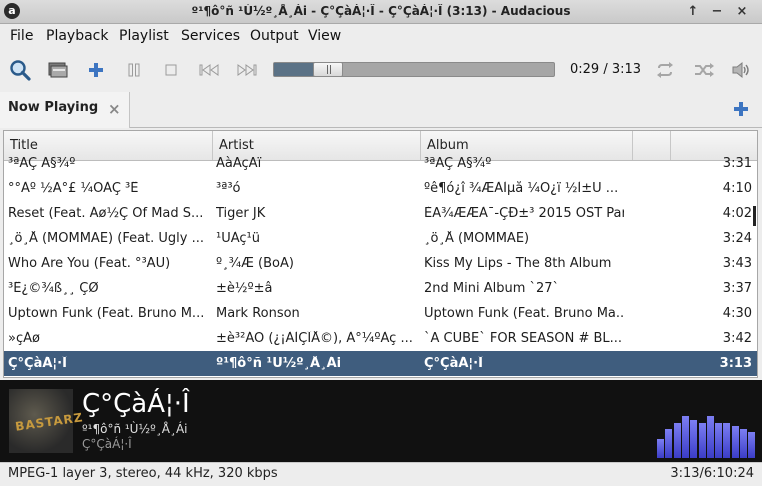 This screenshot has width=762, height=486. What do you see at coordinates (244, 288) in the screenshot?
I see `row-artist: ±è½º±â` at bounding box center [244, 288].